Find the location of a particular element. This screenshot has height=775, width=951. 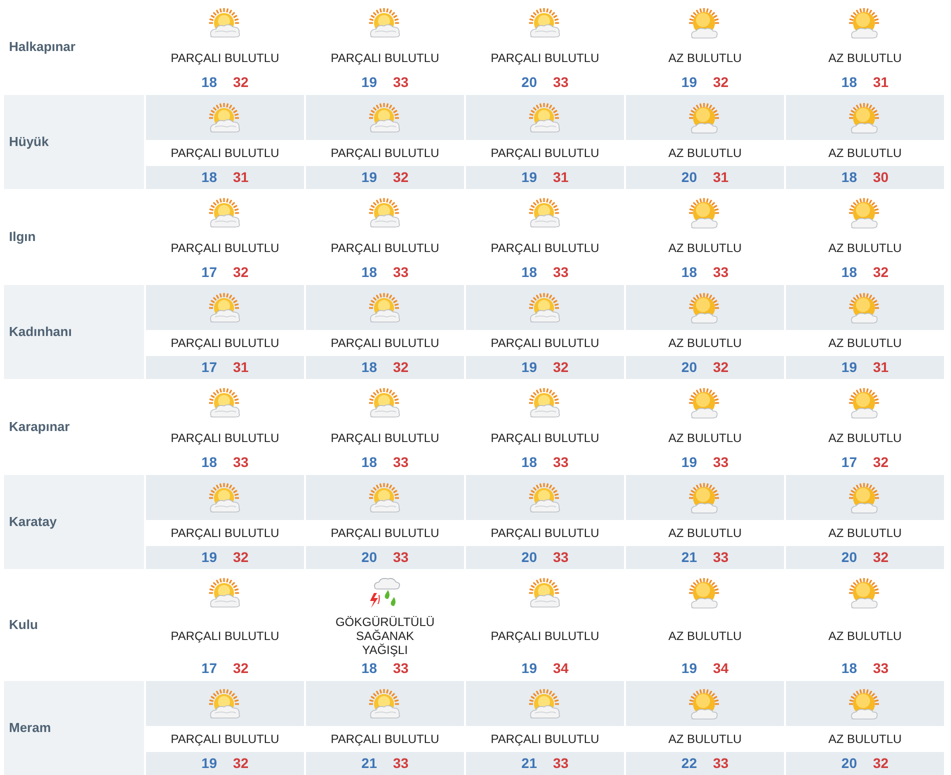

high-temperature: 30 is located at coordinates (881, 177).